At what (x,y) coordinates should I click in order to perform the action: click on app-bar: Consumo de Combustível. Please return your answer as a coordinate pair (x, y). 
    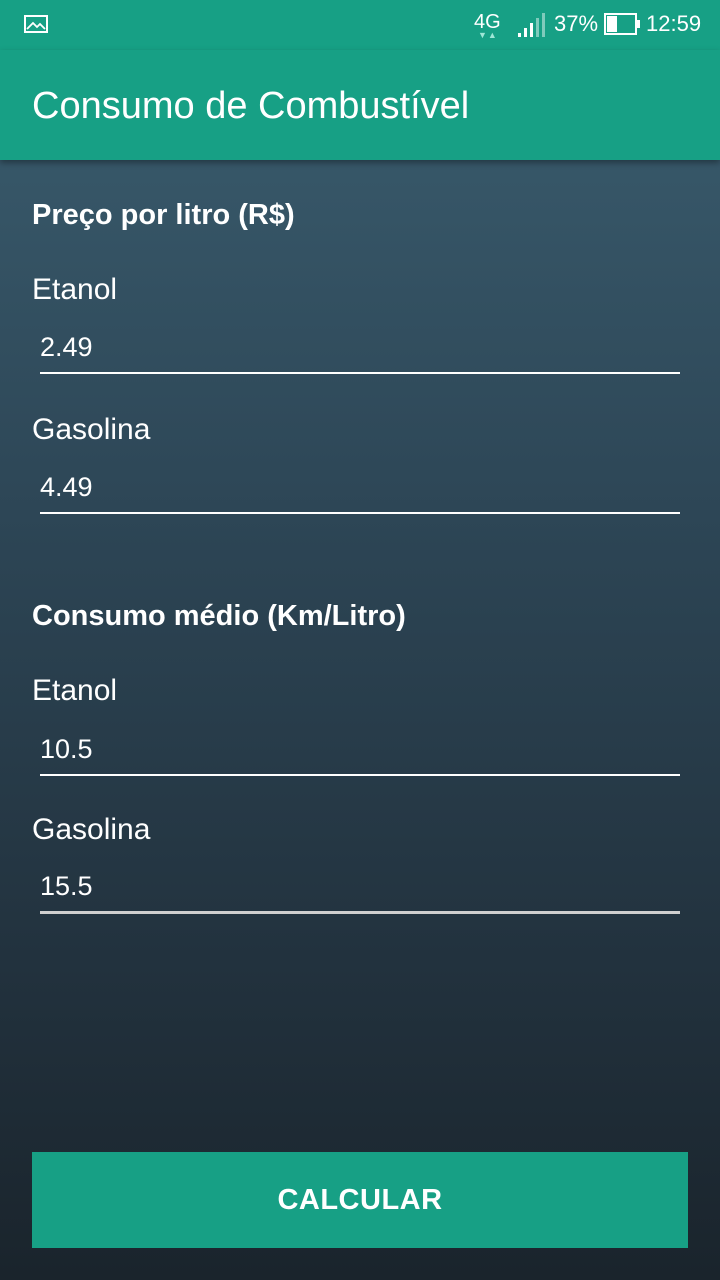
    Looking at the image, I should click on (360, 105).